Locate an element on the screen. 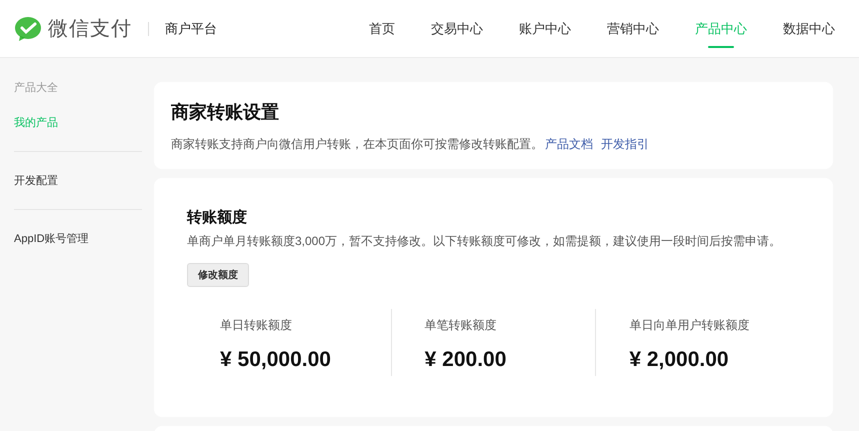 This screenshot has width=859, height=431. edit-quota-button: 修改额度 is located at coordinates (218, 275).